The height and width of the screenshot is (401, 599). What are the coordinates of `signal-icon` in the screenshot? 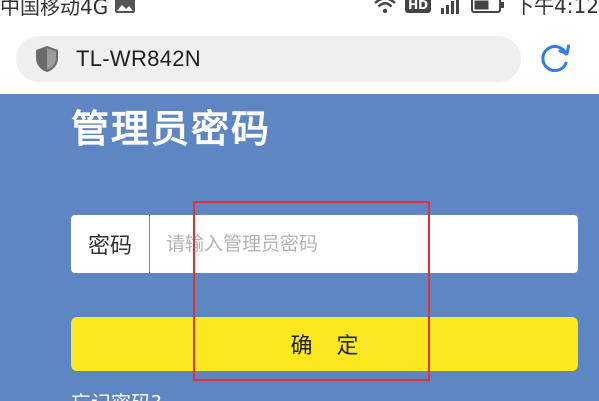 It's located at (450, 7).